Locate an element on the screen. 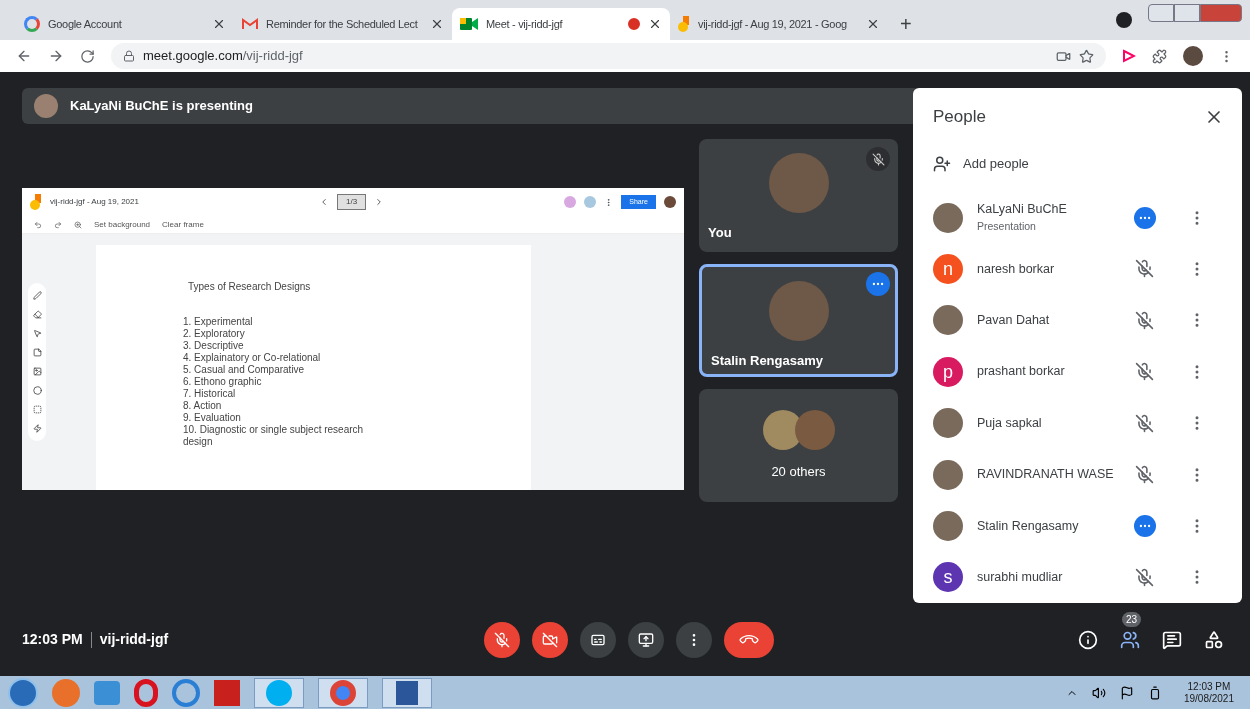 Image resolution: width=1250 pixels, height=709 pixels. pen-icon is located at coordinates (37, 295).